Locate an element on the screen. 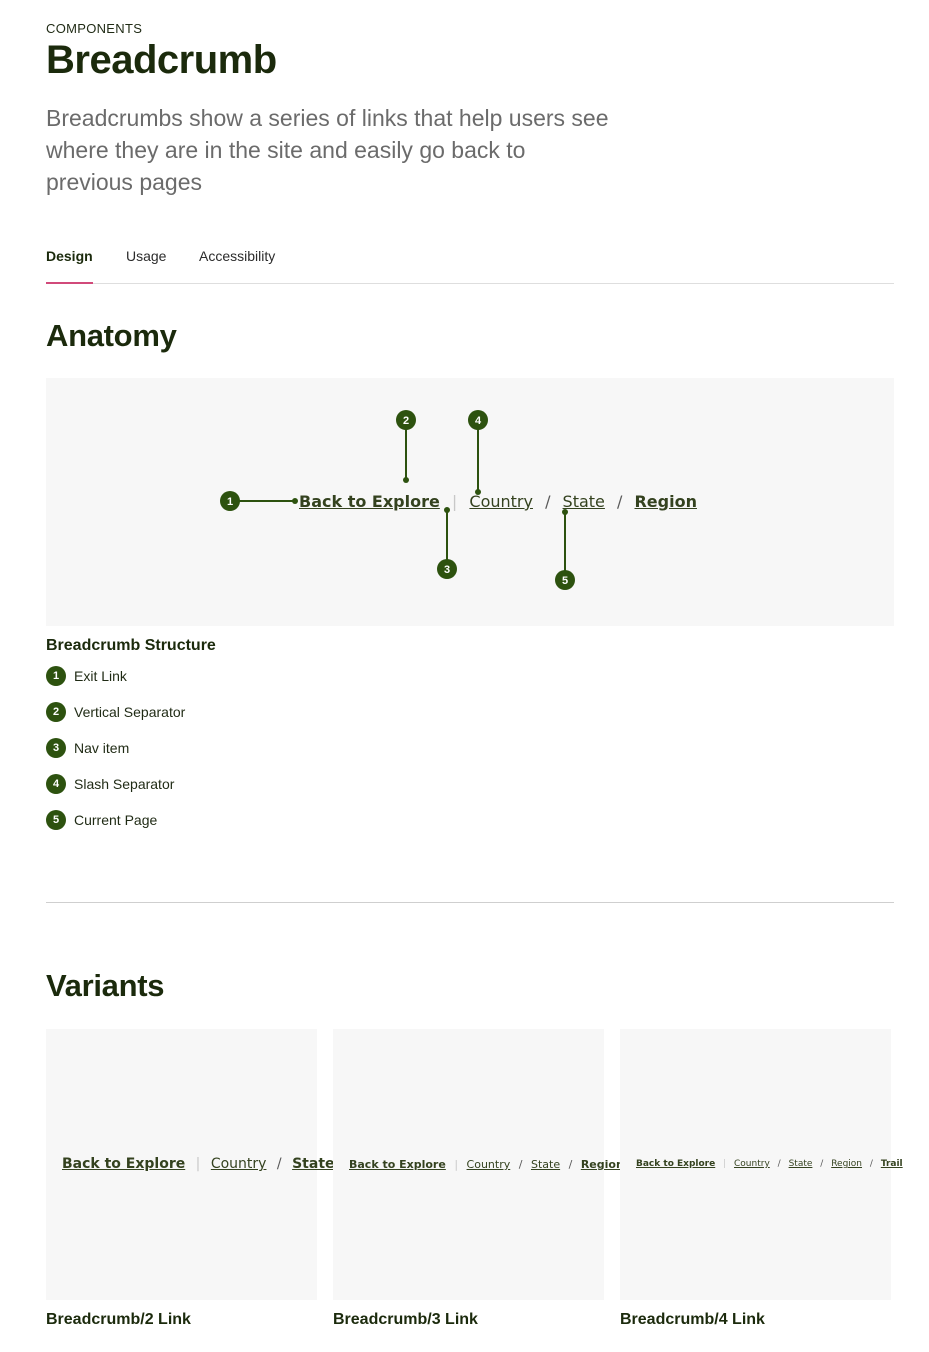 The image size is (929, 1352). marker-3: 3 is located at coordinates (447, 569).